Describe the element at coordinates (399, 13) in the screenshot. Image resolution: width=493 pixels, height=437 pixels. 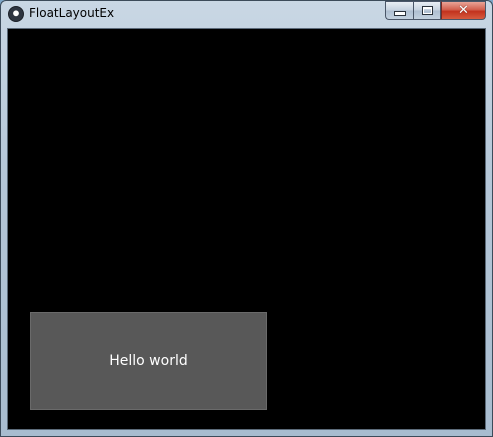
I see `minimize-icon` at that location.